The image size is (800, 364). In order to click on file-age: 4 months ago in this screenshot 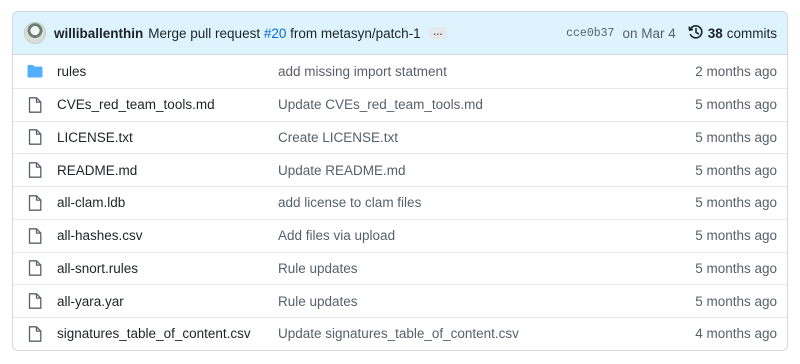, I will do `click(736, 334)`.